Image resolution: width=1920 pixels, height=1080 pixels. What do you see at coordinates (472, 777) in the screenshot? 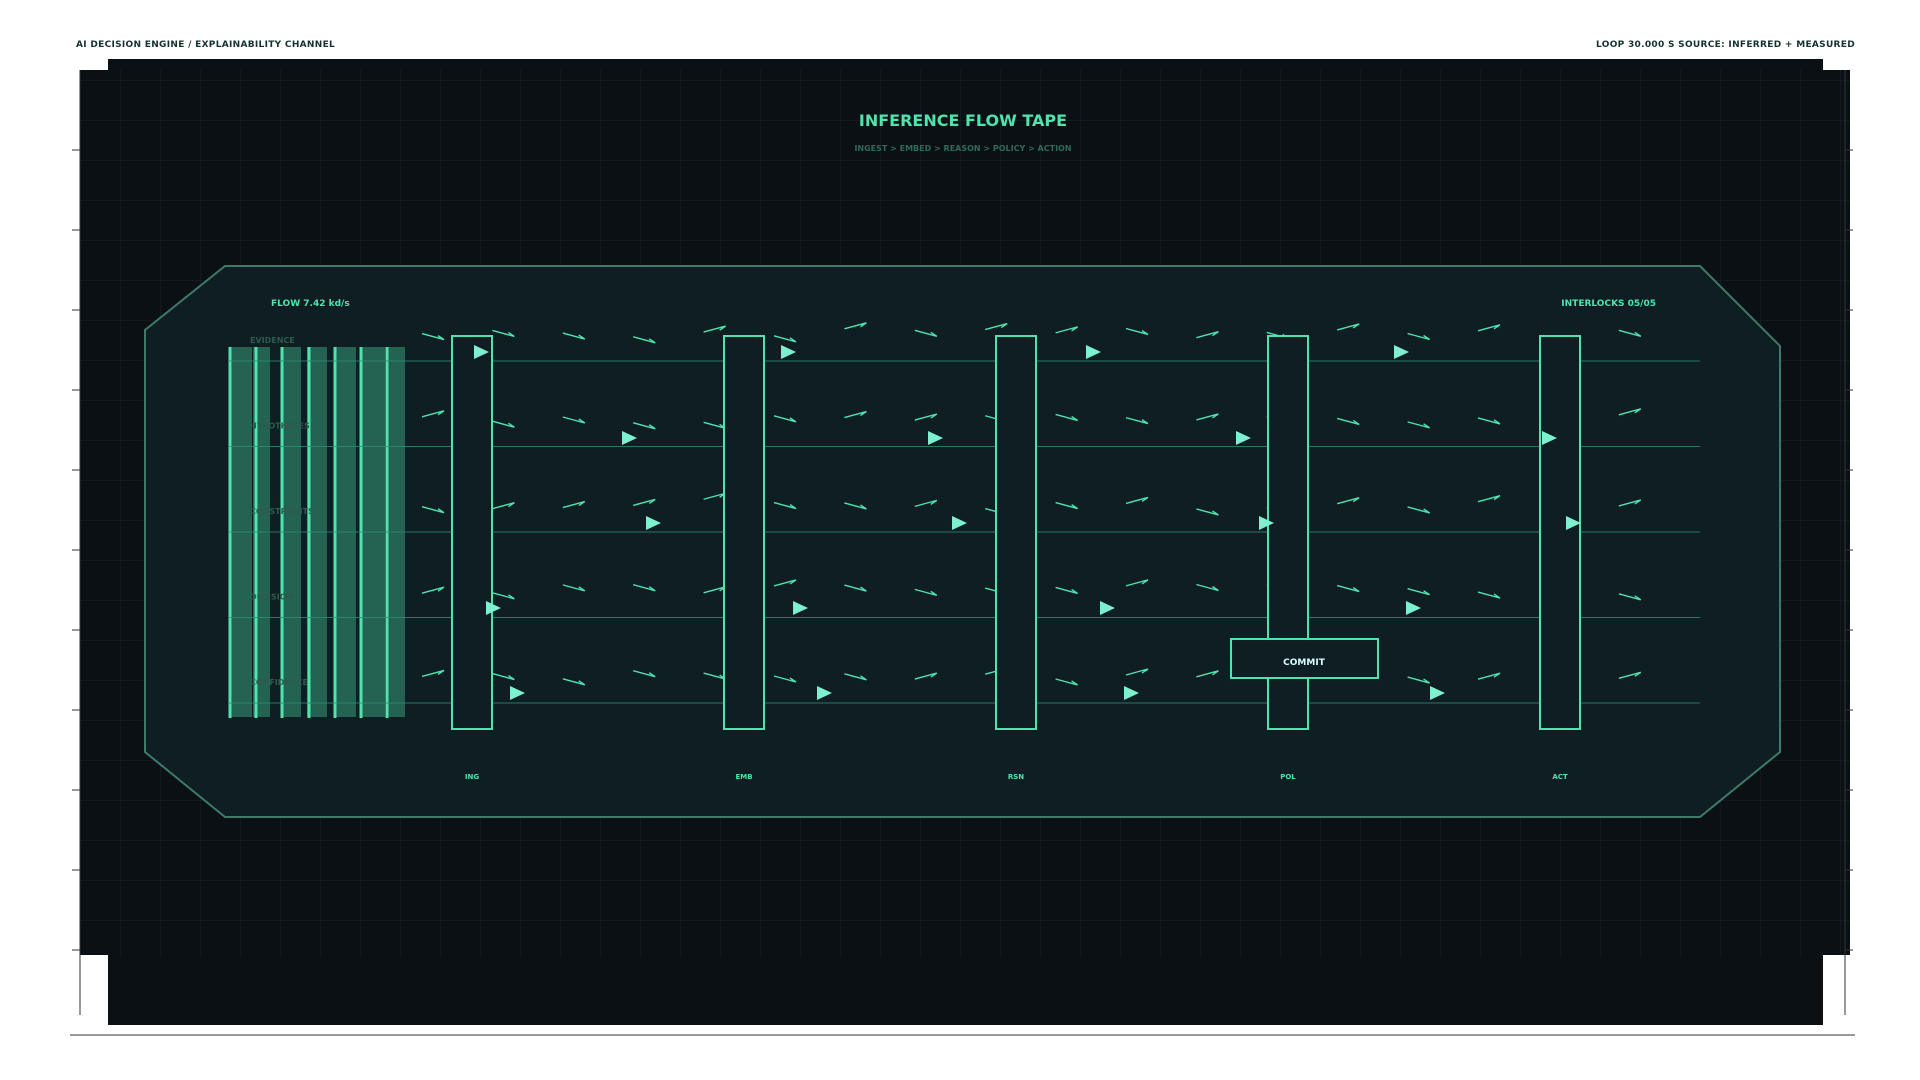
I see `stage-label: ING` at bounding box center [472, 777].